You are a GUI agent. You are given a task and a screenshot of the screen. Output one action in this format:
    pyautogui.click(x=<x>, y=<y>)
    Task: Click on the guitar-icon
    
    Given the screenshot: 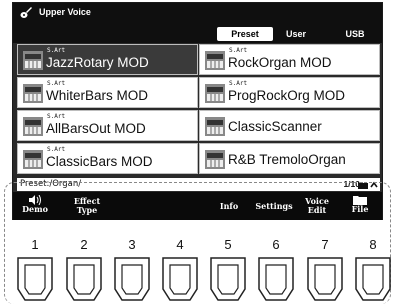 What is the action you would take?
    pyautogui.click(x=26, y=12)
    